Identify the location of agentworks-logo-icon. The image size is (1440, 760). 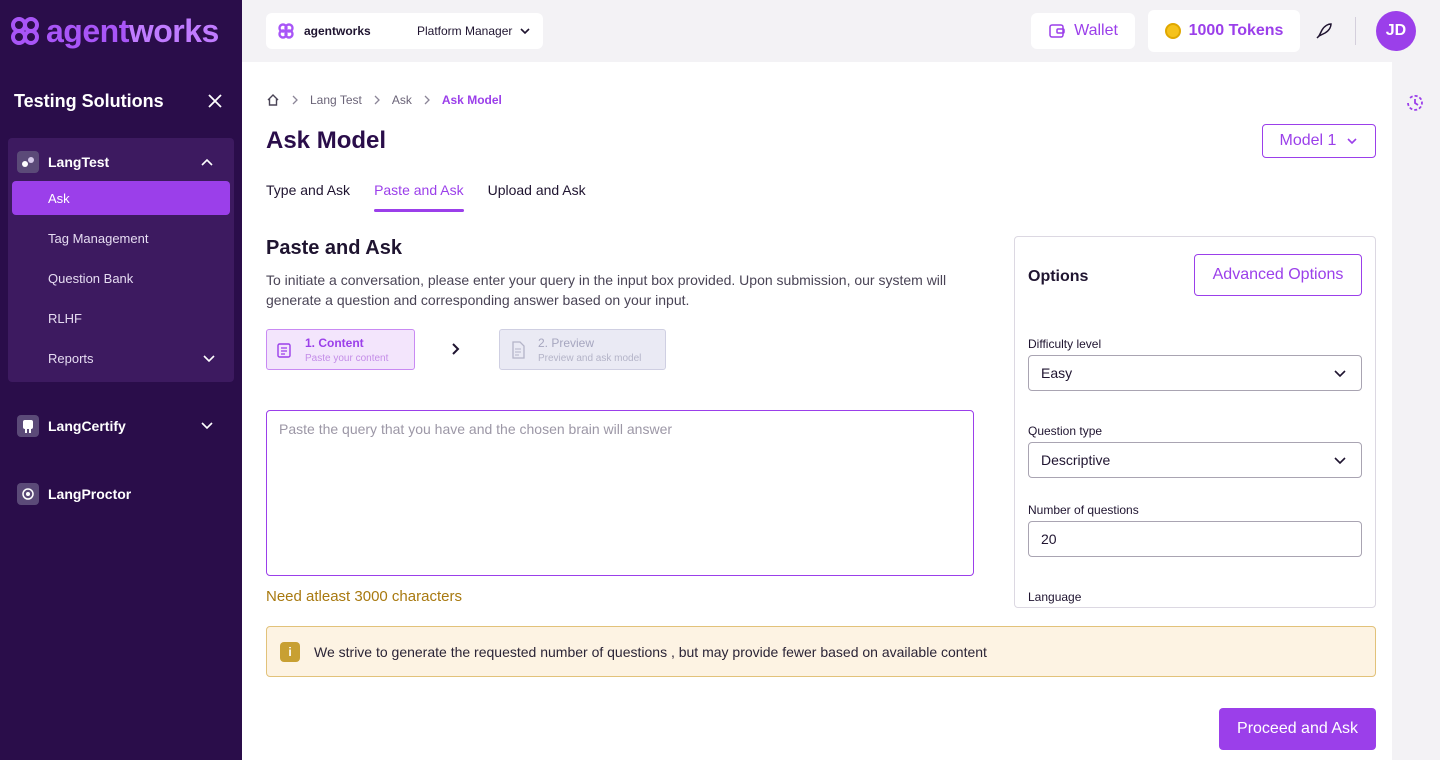
(25, 31).